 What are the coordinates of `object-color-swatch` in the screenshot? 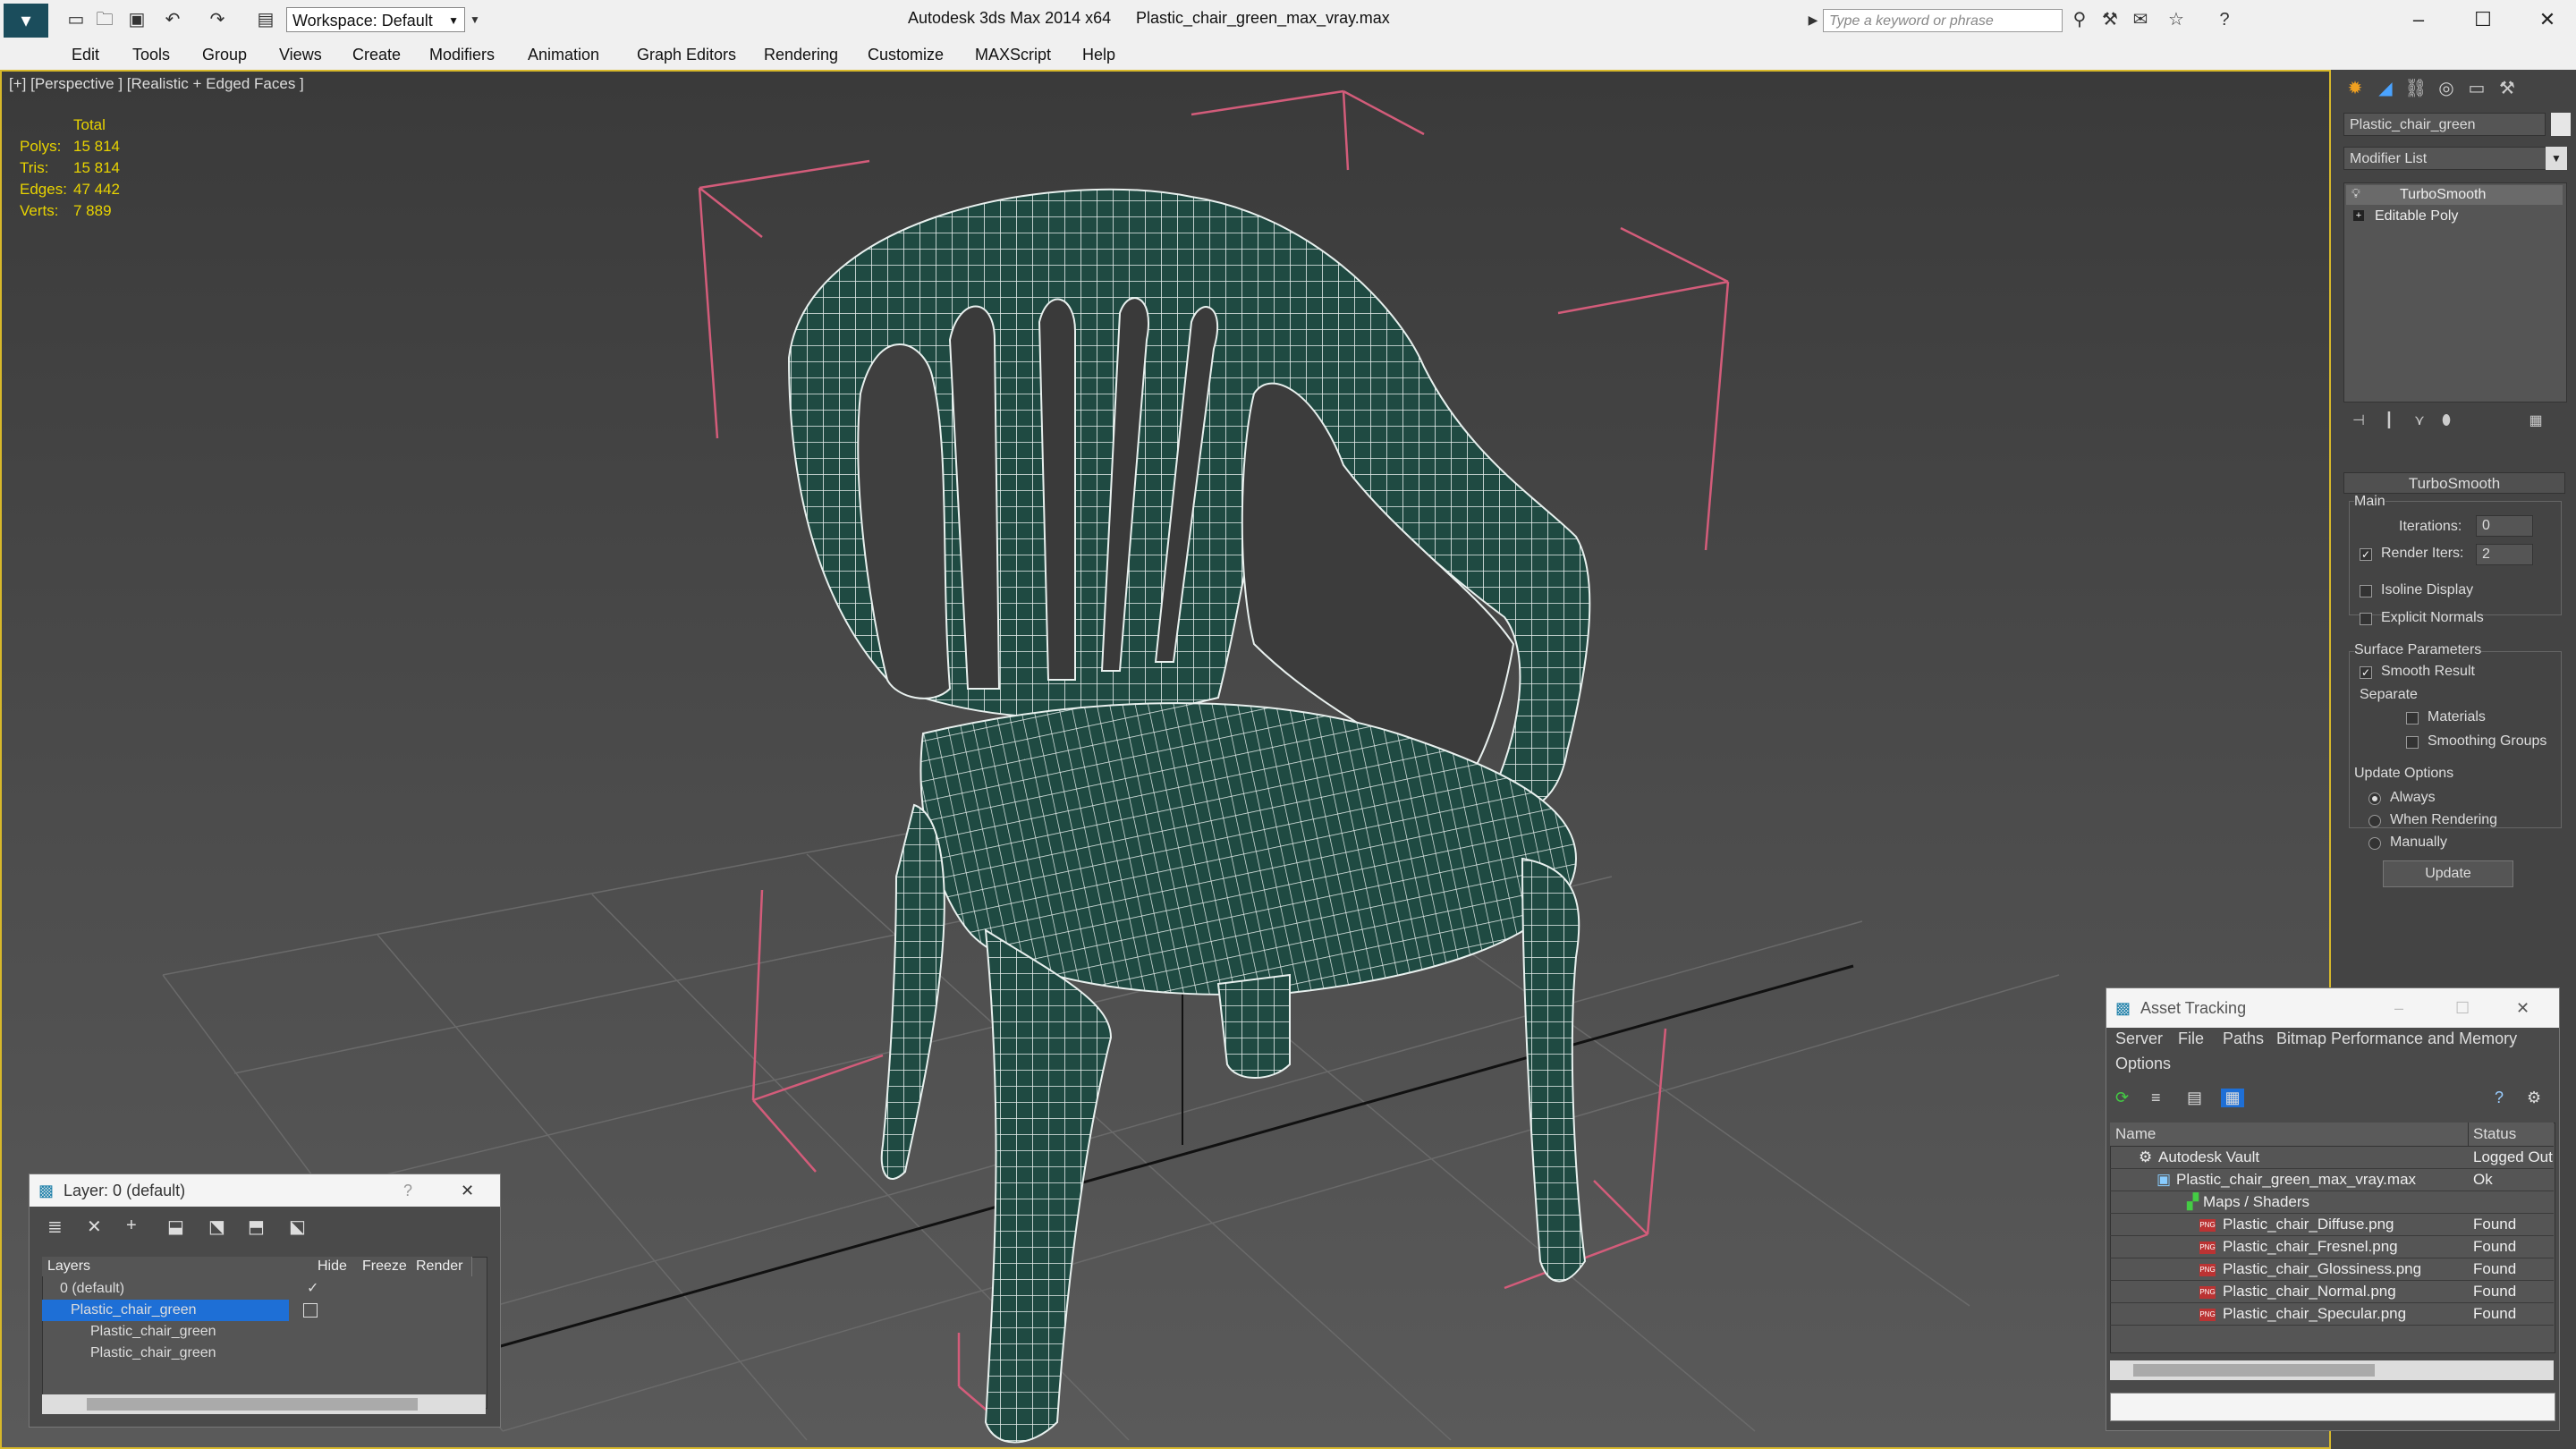 It's located at (2561, 124).